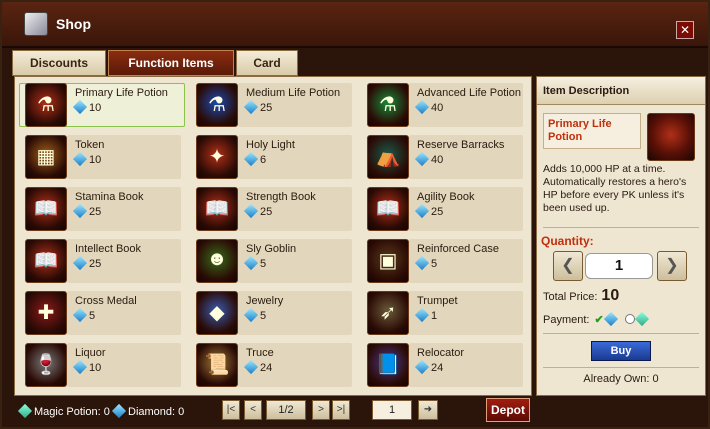 The image size is (710, 429). What do you see at coordinates (102, 157) in the screenshot?
I see `shop-item: ▦ Token 10` at bounding box center [102, 157].